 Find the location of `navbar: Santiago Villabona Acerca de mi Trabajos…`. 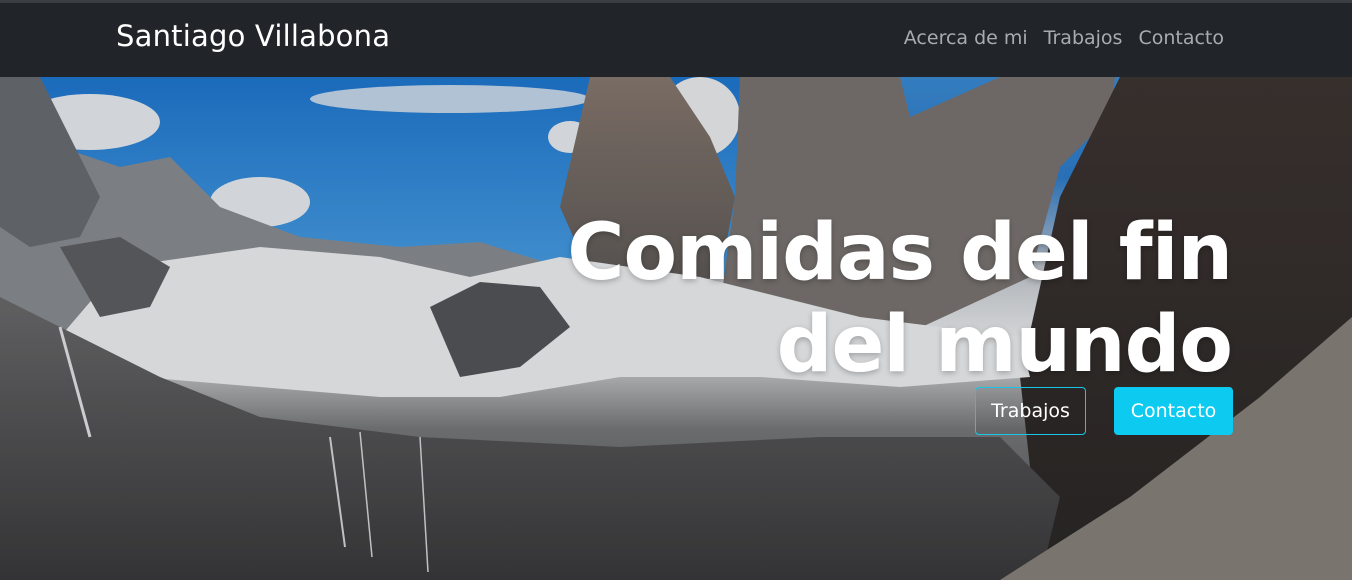

navbar: Santiago Villabona Acerca de mi Trabajos… is located at coordinates (676, 38).